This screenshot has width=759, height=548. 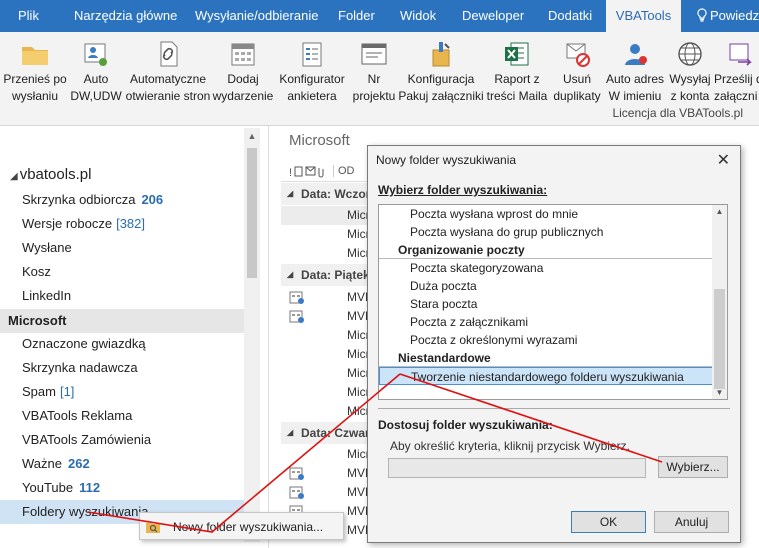 What do you see at coordinates (122, 392) in the screenshot?
I see `folder-spam: Spam [1]` at bounding box center [122, 392].